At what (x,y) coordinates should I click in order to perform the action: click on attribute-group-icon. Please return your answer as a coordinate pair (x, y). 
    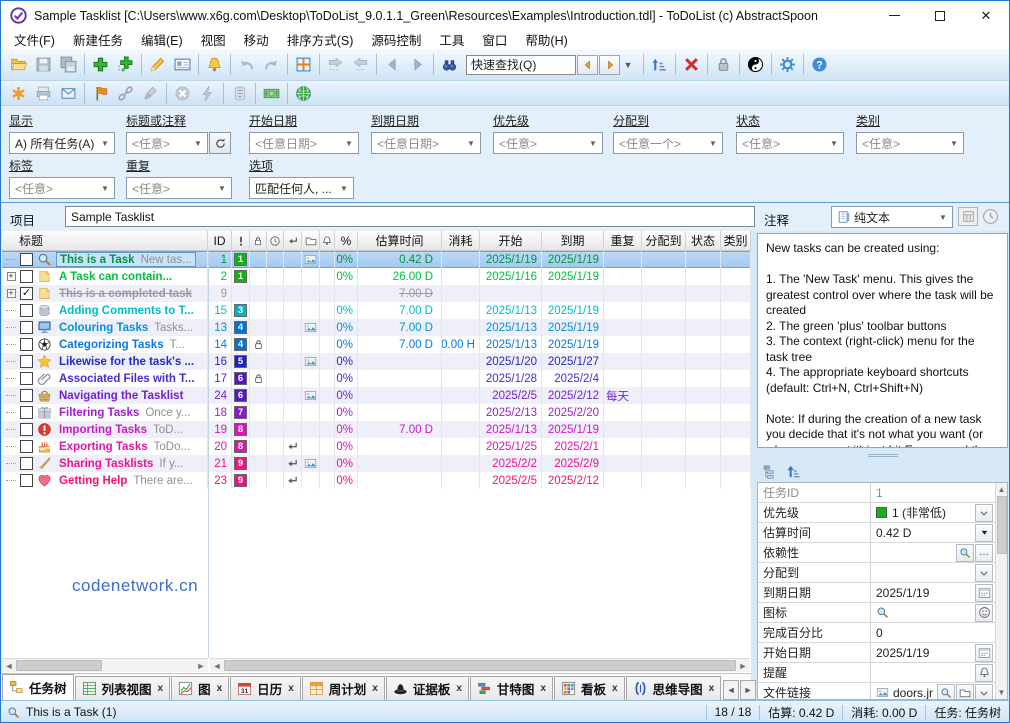
    Looking at the image, I should click on (770, 471).